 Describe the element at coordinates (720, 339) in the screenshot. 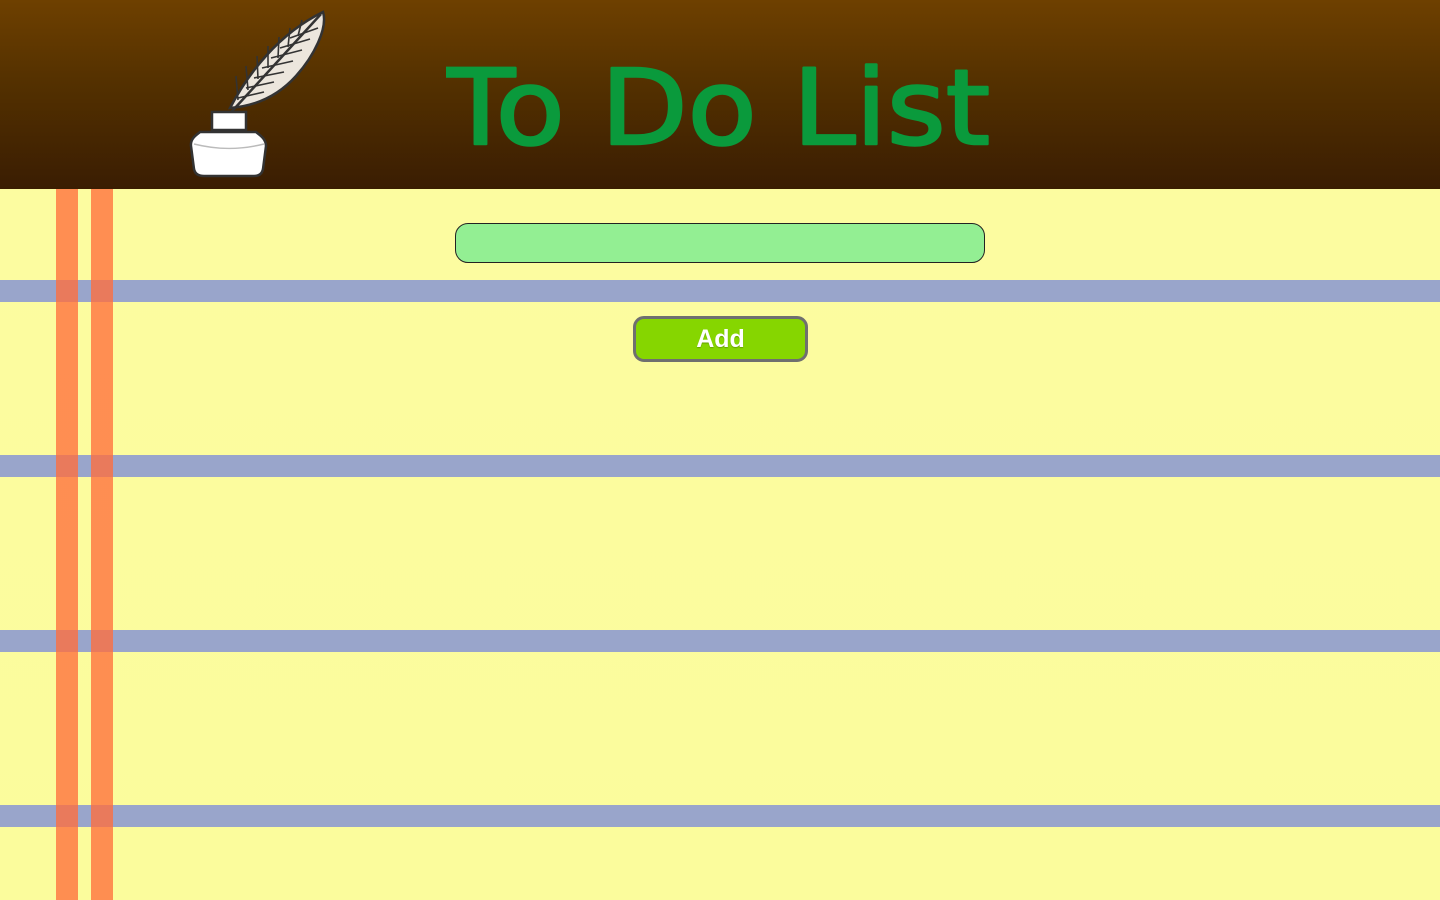

I see `add-button: Add` at that location.